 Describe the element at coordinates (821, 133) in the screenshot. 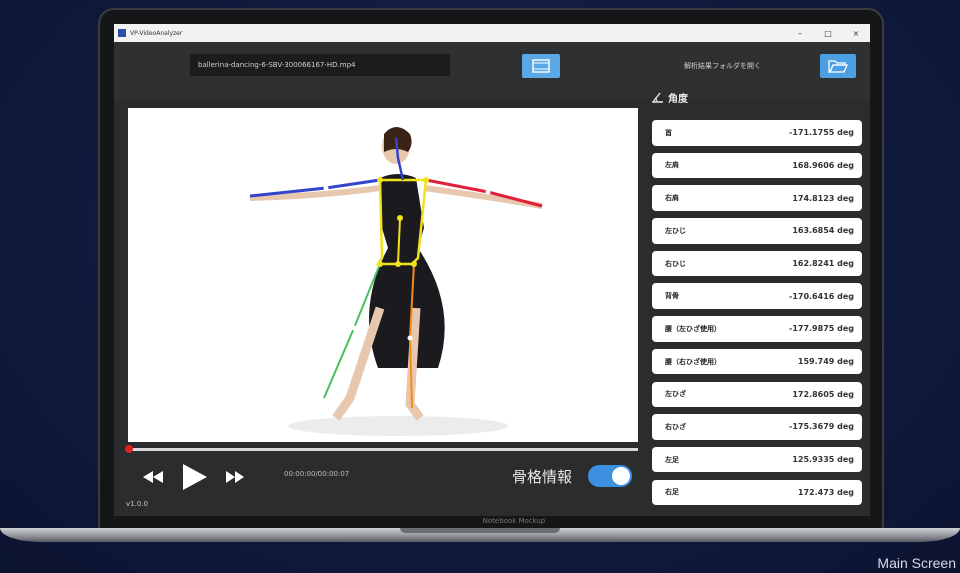

I see `angle-value: -171.1755 deg` at that location.